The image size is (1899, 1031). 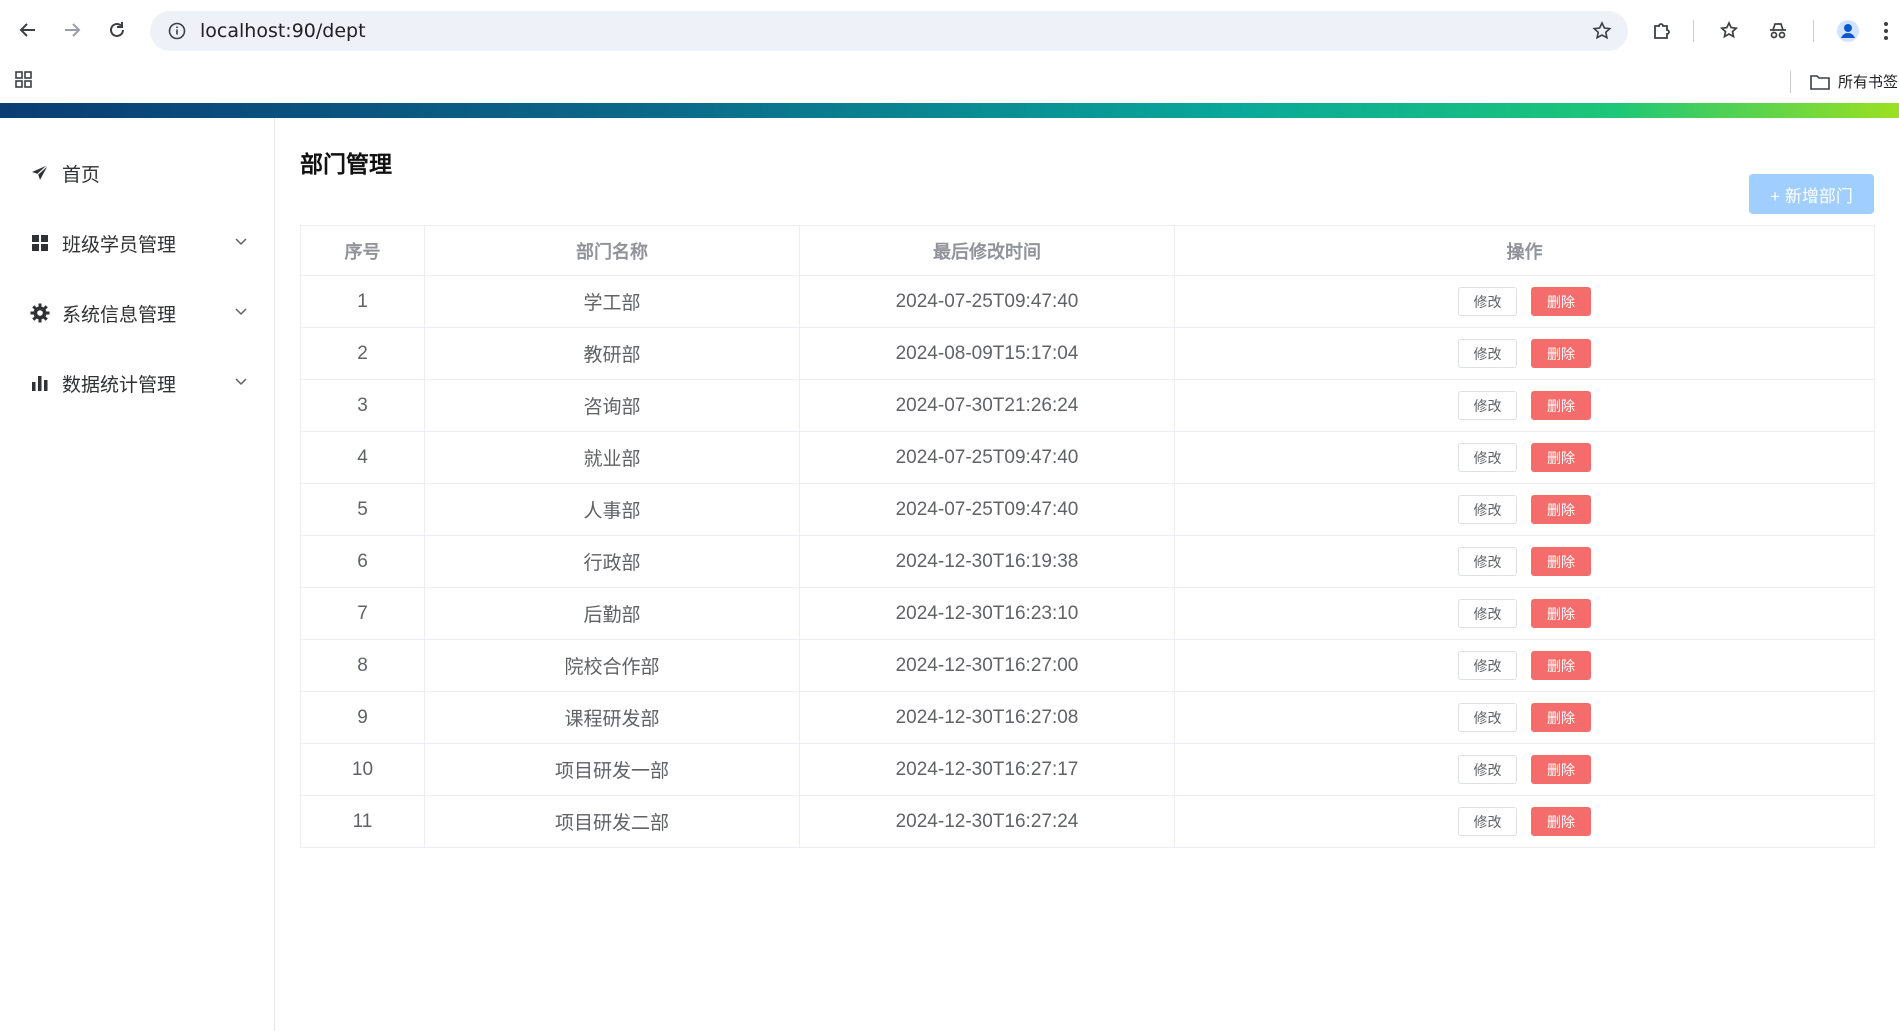 What do you see at coordinates (987, 250) in the screenshot?
I see `column-header-updated-time: 最后修改时间` at bounding box center [987, 250].